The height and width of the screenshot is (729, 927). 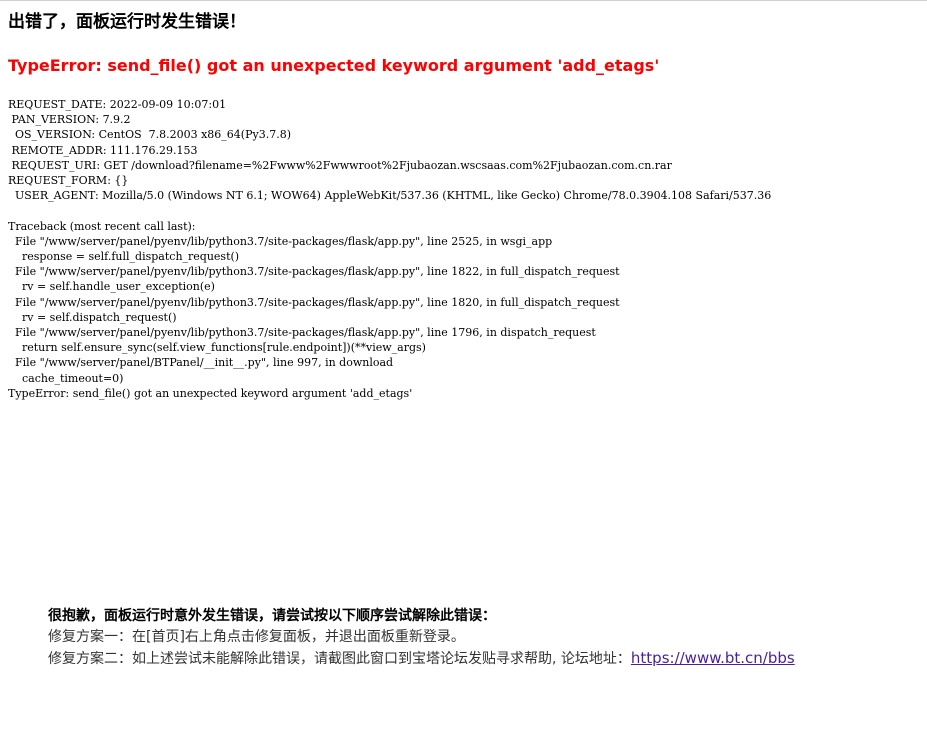 What do you see at coordinates (154, 150) in the screenshot?
I see `remote-addr-value: 111.176.29.153` at bounding box center [154, 150].